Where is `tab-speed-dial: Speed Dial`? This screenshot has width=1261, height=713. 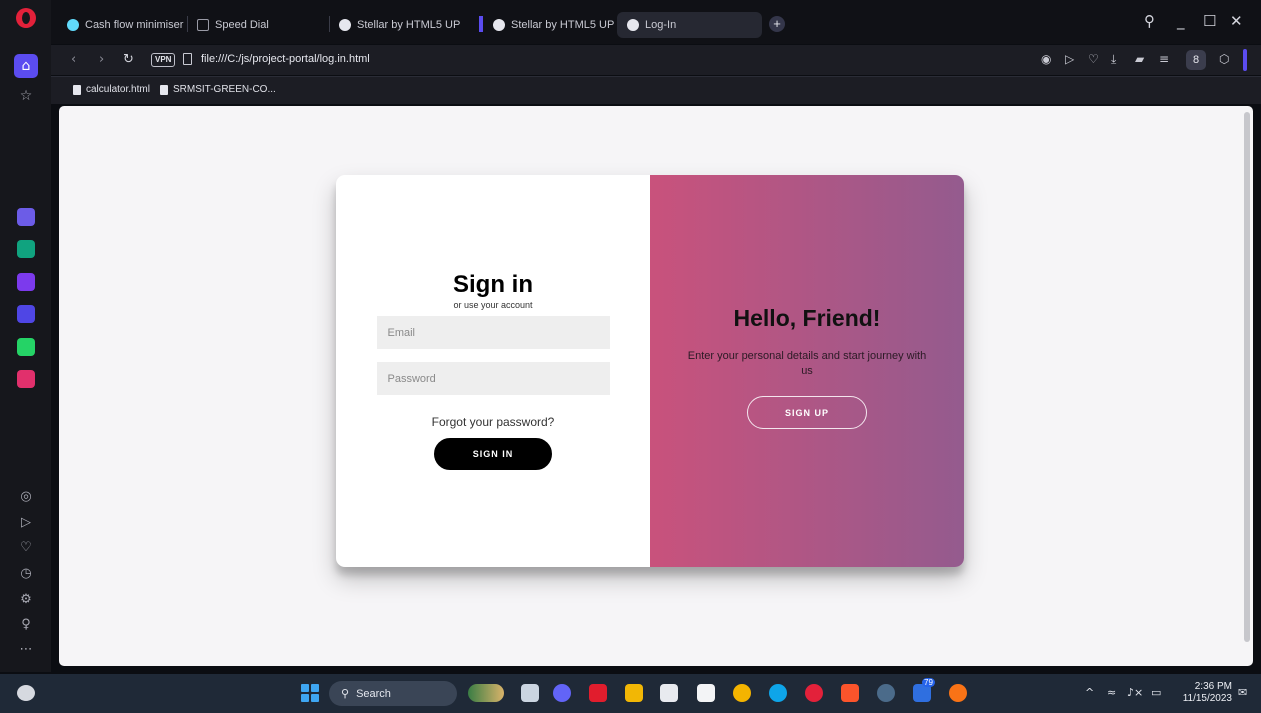 tab-speed-dial: Speed Dial is located at coordinates (233, 25).